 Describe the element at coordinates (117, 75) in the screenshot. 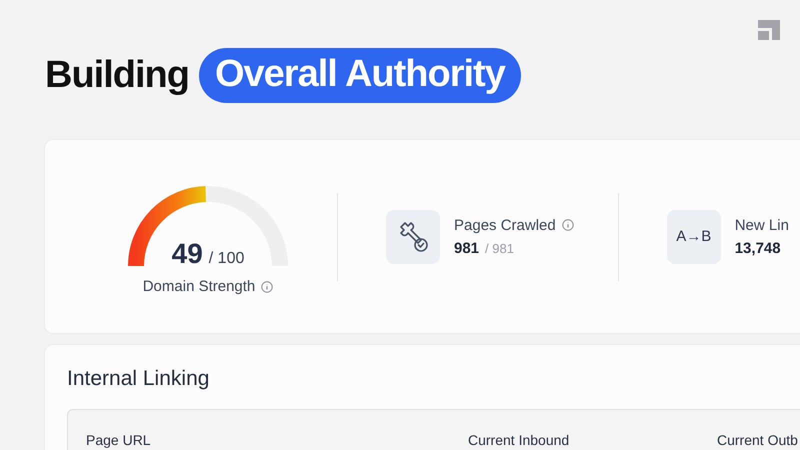

I see `headline-text: Building` at that location.